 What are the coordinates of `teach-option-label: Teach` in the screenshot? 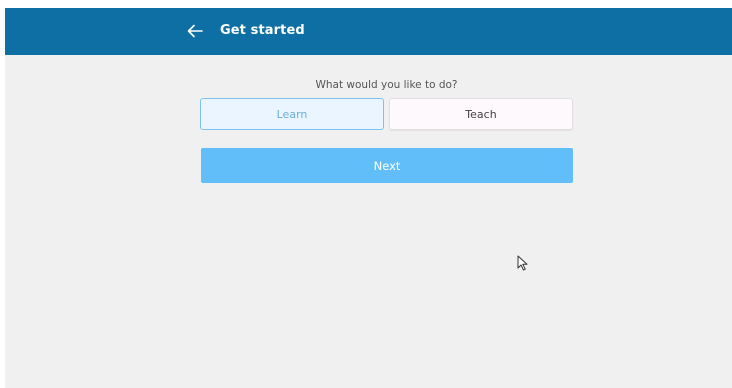 It's located at (481, 114).